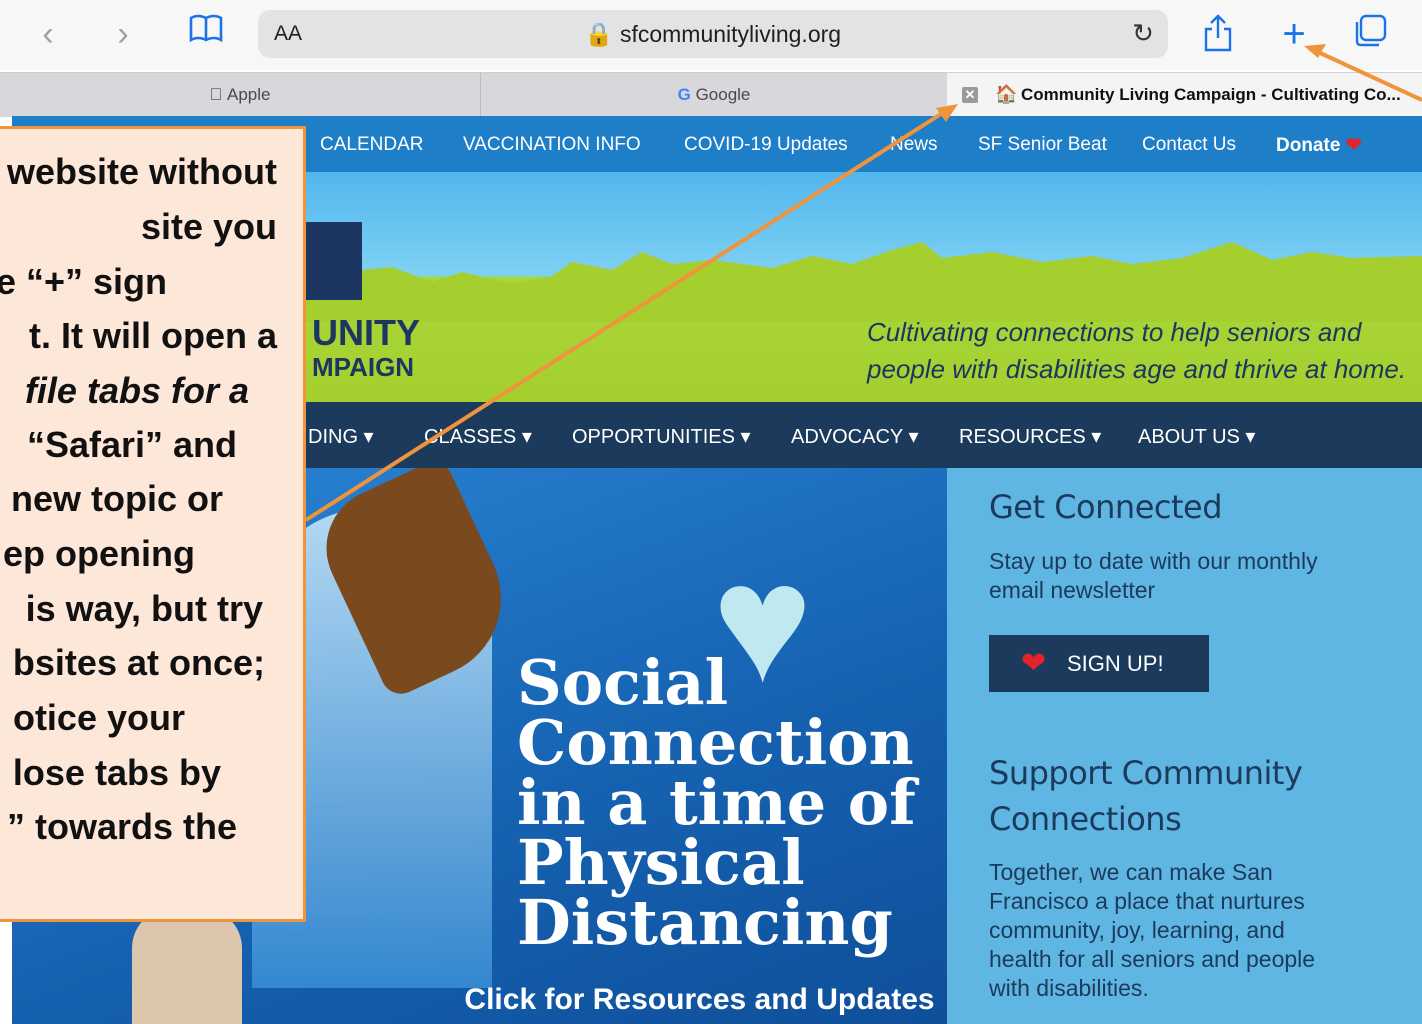 The width and height of the screenshot is (1422, 1024). I want to click on nav-donate: Donate ❤, so click(1319, 145).